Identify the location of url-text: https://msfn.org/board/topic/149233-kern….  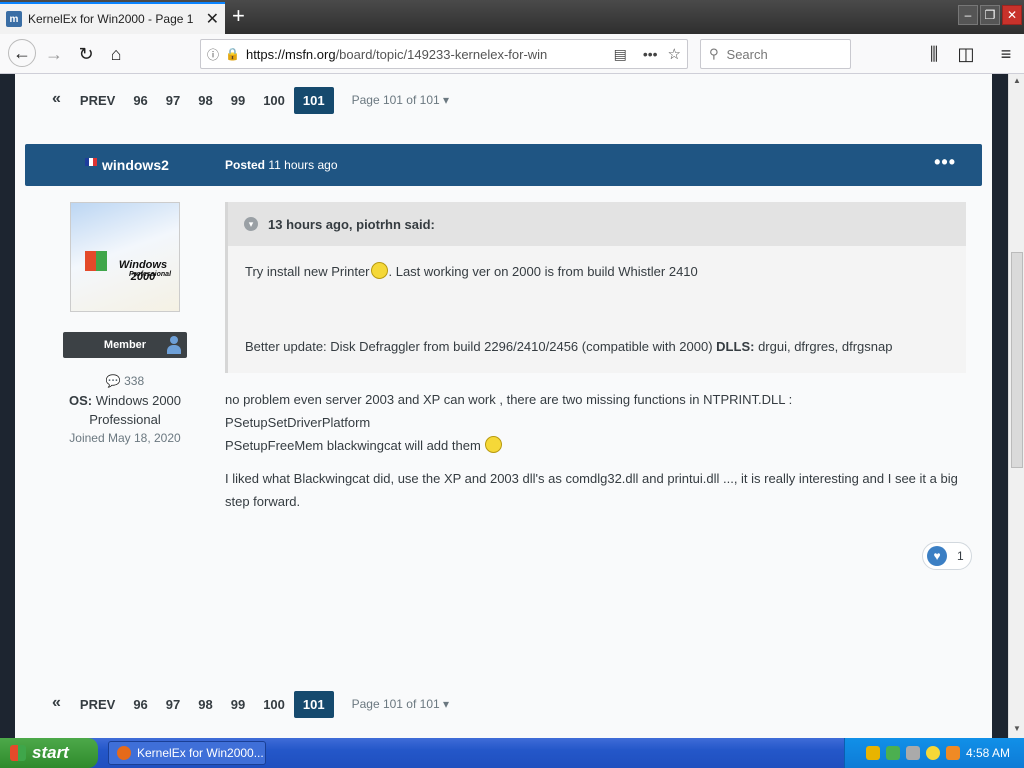
(396, 54).